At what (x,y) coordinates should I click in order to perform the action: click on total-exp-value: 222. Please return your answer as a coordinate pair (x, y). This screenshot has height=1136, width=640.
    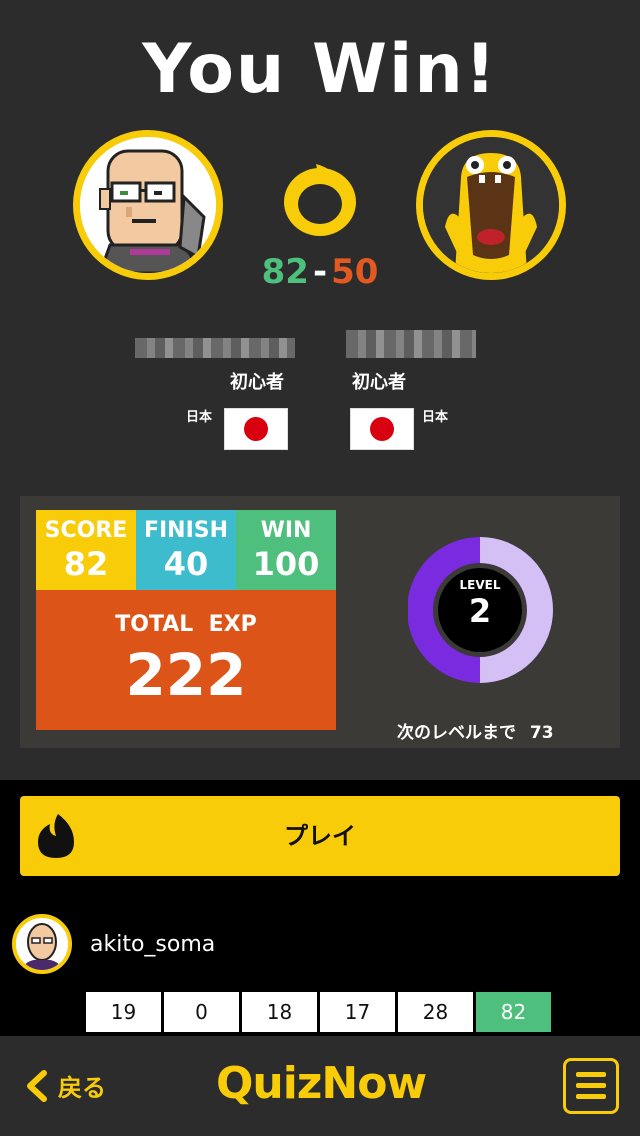
    Looking at the image, I should click on (186, 675).